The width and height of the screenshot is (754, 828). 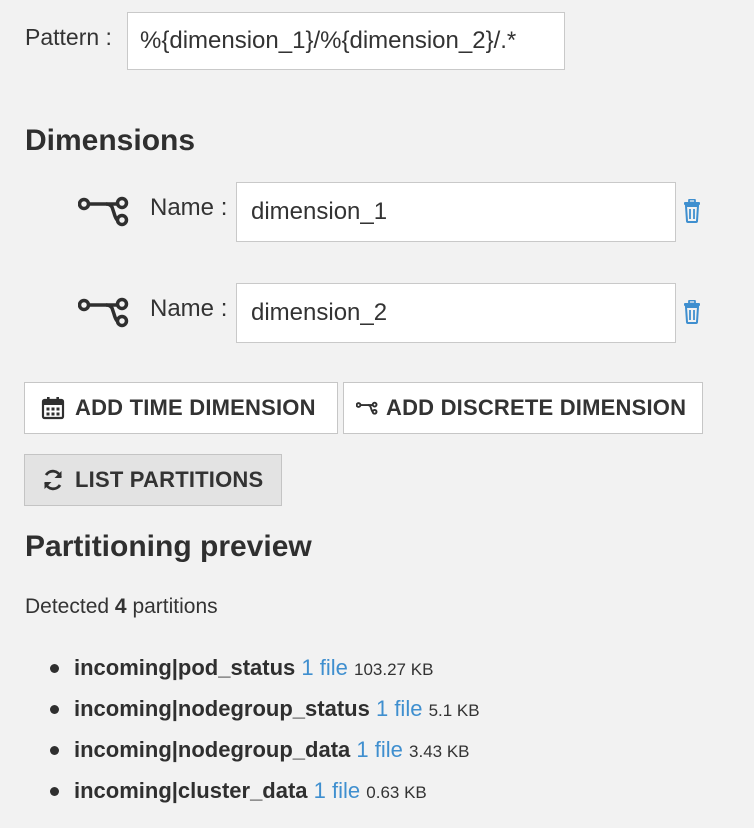 What do you see at coordinates (67, 606) in the screenshot?
I see `detected-prefix: Detected` at bounding box center [67, 606].